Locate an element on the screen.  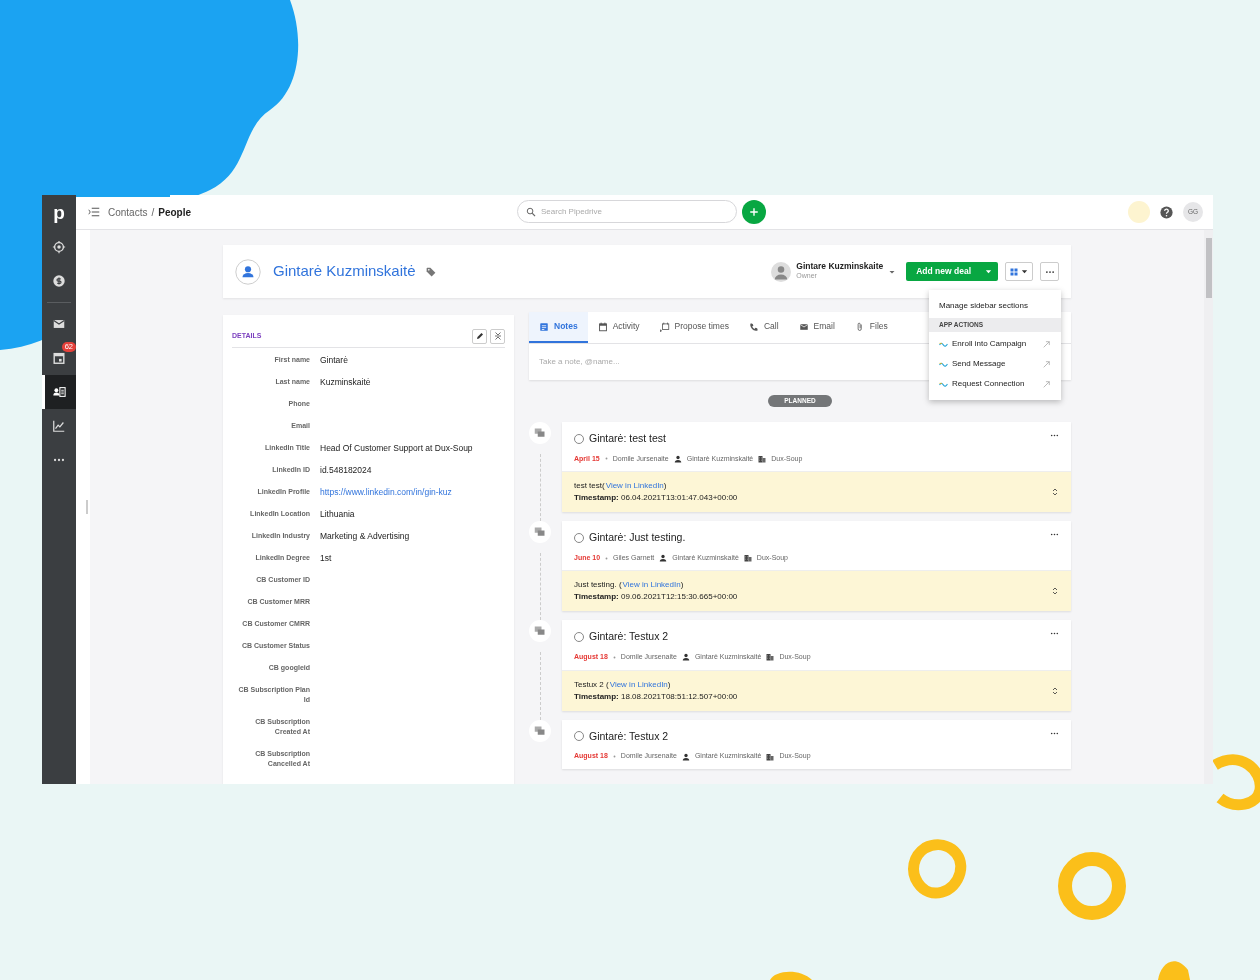
tag-icon is located at coordinates (430, 271).